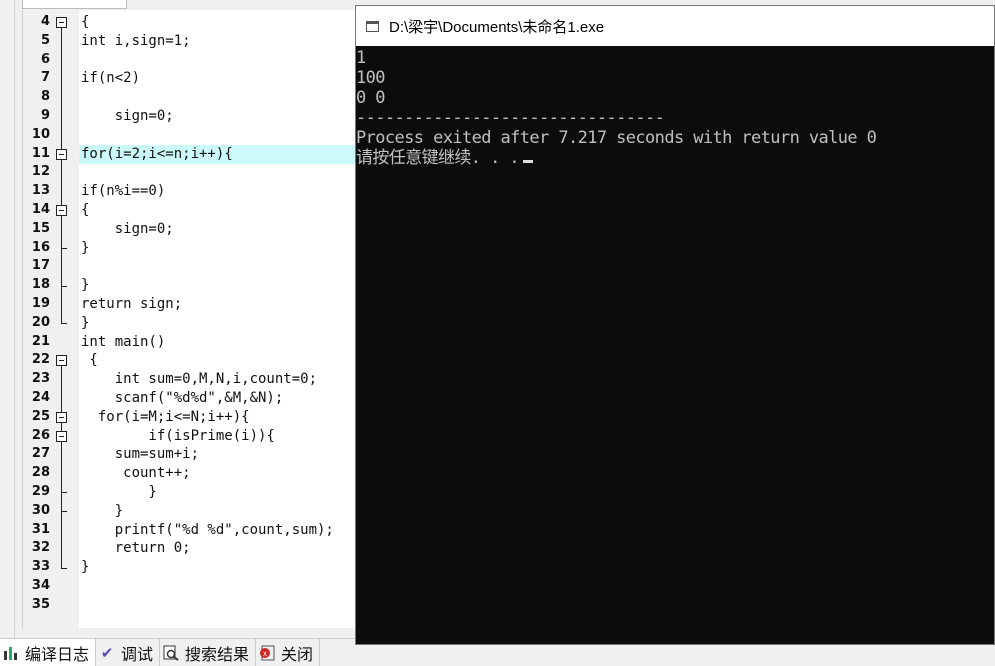 Image resolution: width=995 pixels, height=666 pixels. Describe the element at coordinates (57, 655) in the screenshot. I see `tab-label: 编译日志` at that location.